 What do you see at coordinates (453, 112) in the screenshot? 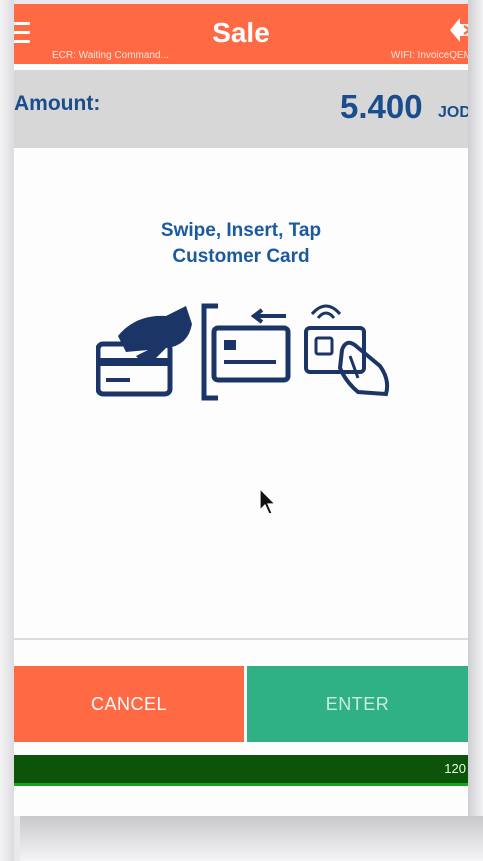
I see `amount-currency: JOD` at bounding box center [453, 112].